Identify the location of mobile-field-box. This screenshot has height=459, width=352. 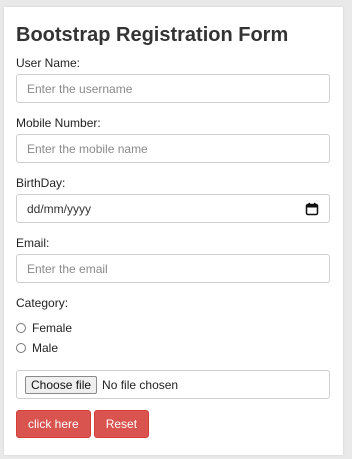
(173, 148).